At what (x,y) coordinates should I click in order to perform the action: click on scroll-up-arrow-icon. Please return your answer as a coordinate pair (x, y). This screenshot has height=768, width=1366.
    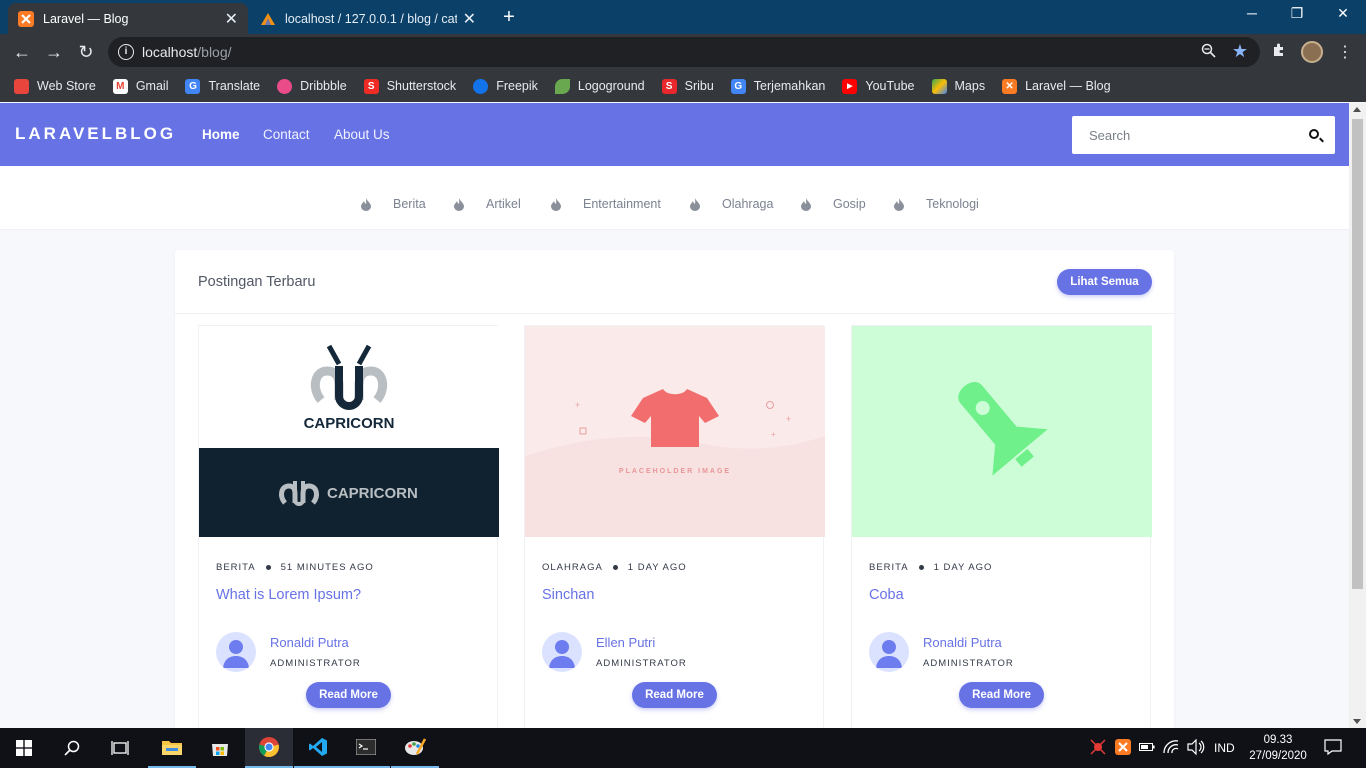
    Looking at the image, I should click on (1357, 109).